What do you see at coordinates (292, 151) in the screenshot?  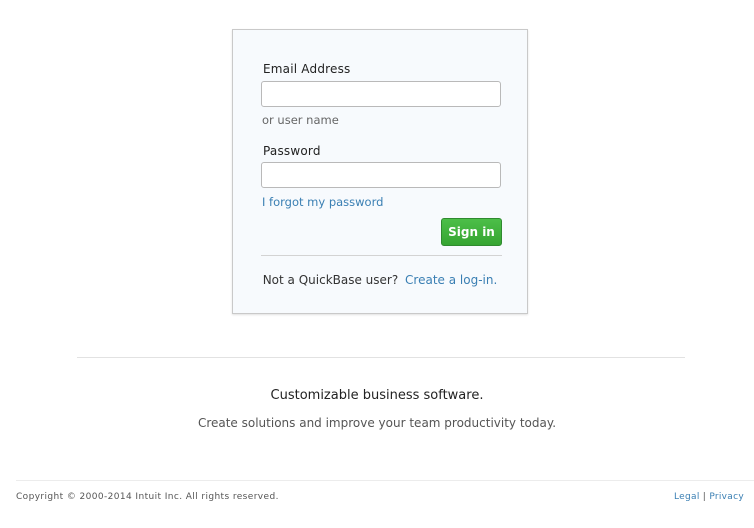 I see `password-label: Password` at bounding box center [292, 151].